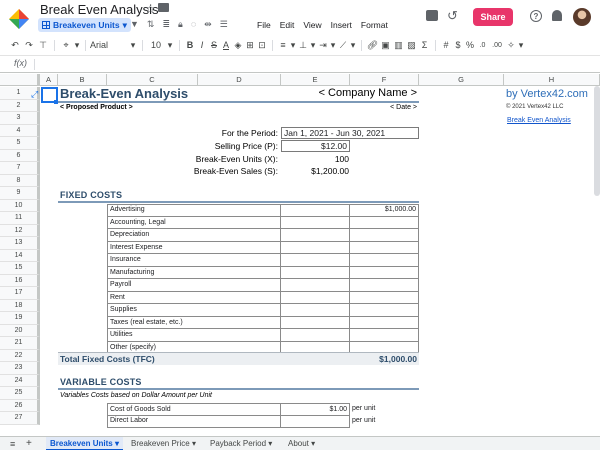  What do you see at coordinates (20, 418) in the screenshot?
I see `row-header: 27` at bounding box center [20, 418].